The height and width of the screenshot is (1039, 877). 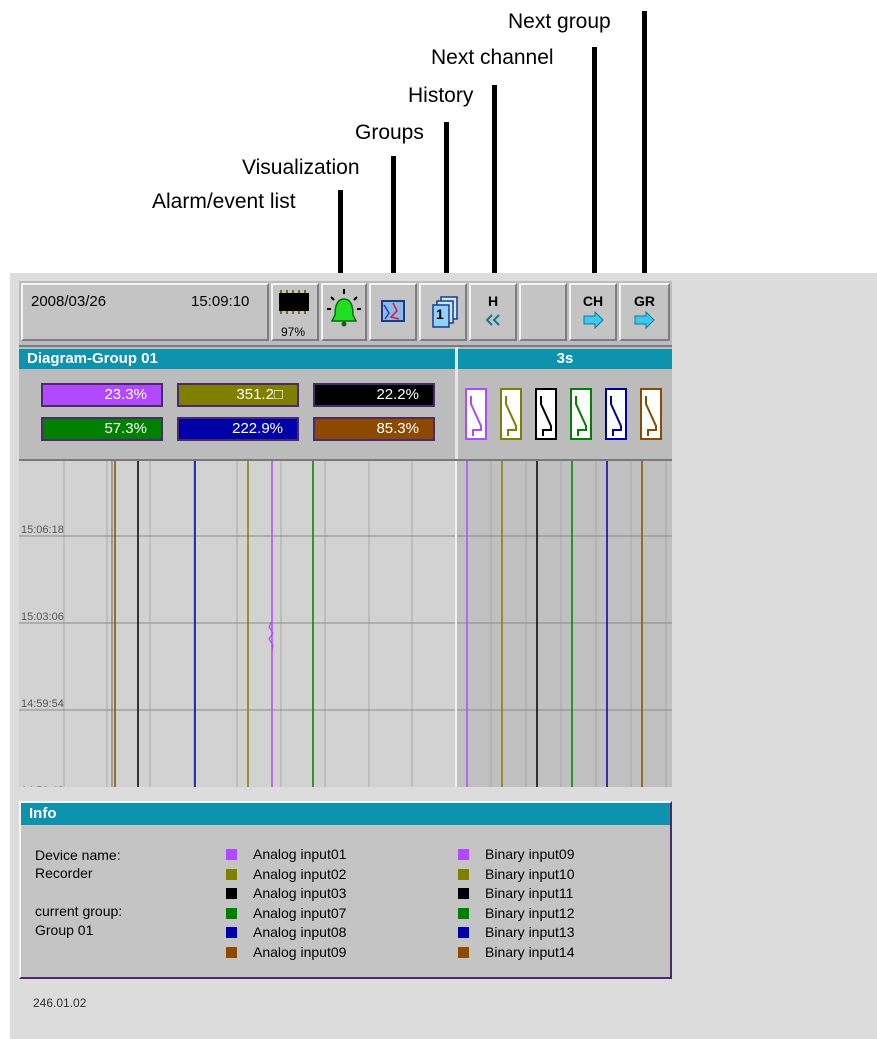 What do you see at coordinates (42, 704) in the screenshot?
I see `time-axis-label: 14:59:54` at bounding box center [42, 704].